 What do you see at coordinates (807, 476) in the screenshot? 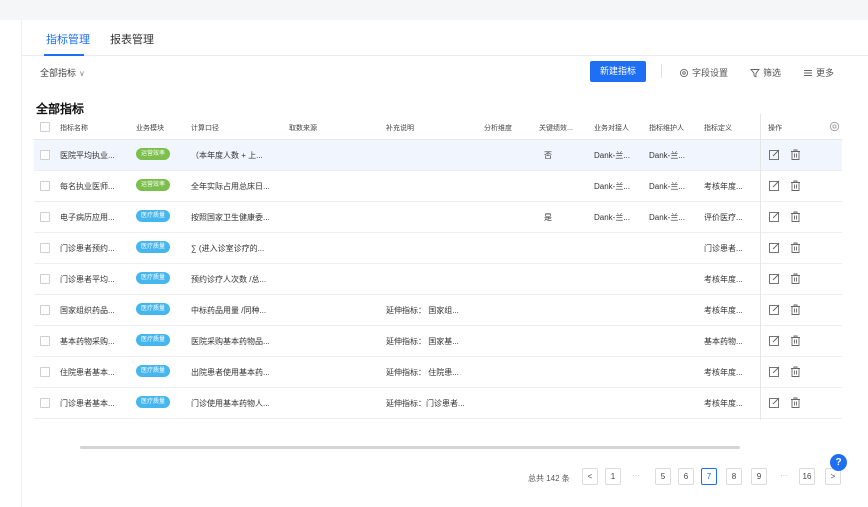
I see `page-button: 16` at bounding box center [807, 476].